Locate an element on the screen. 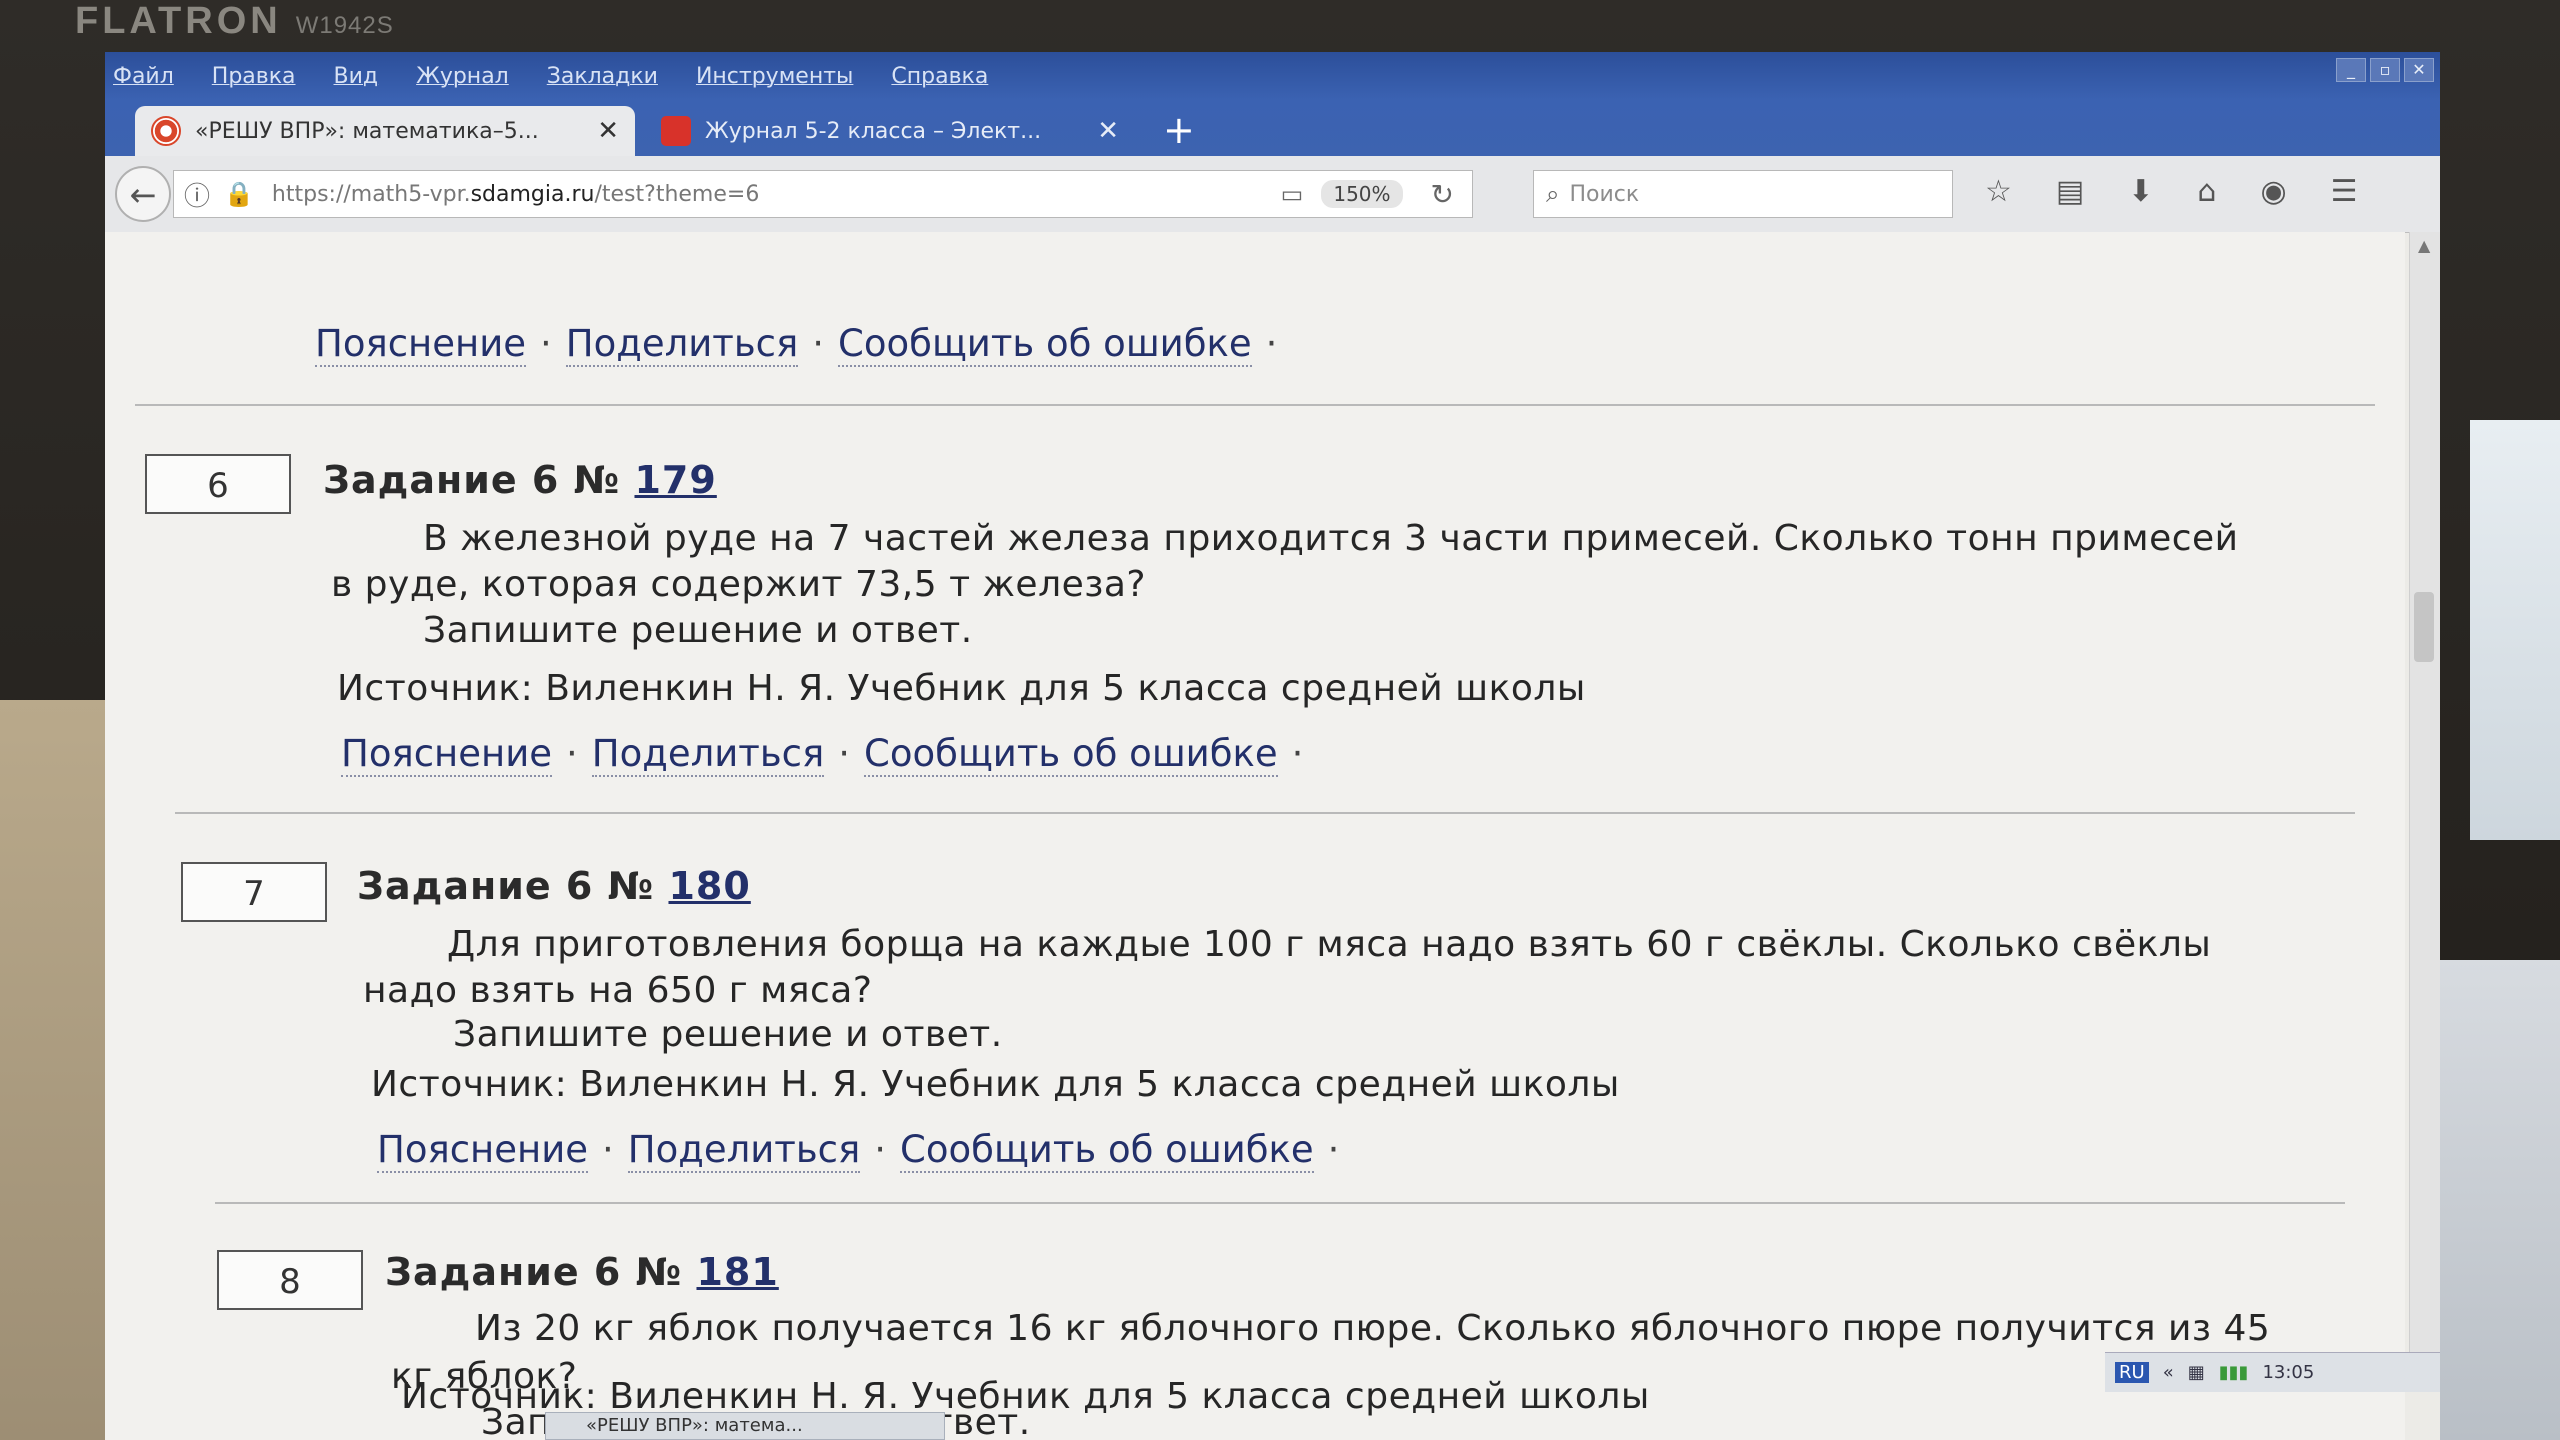  menu-bookmarks: Закладки is located at coordinates (602, 76).